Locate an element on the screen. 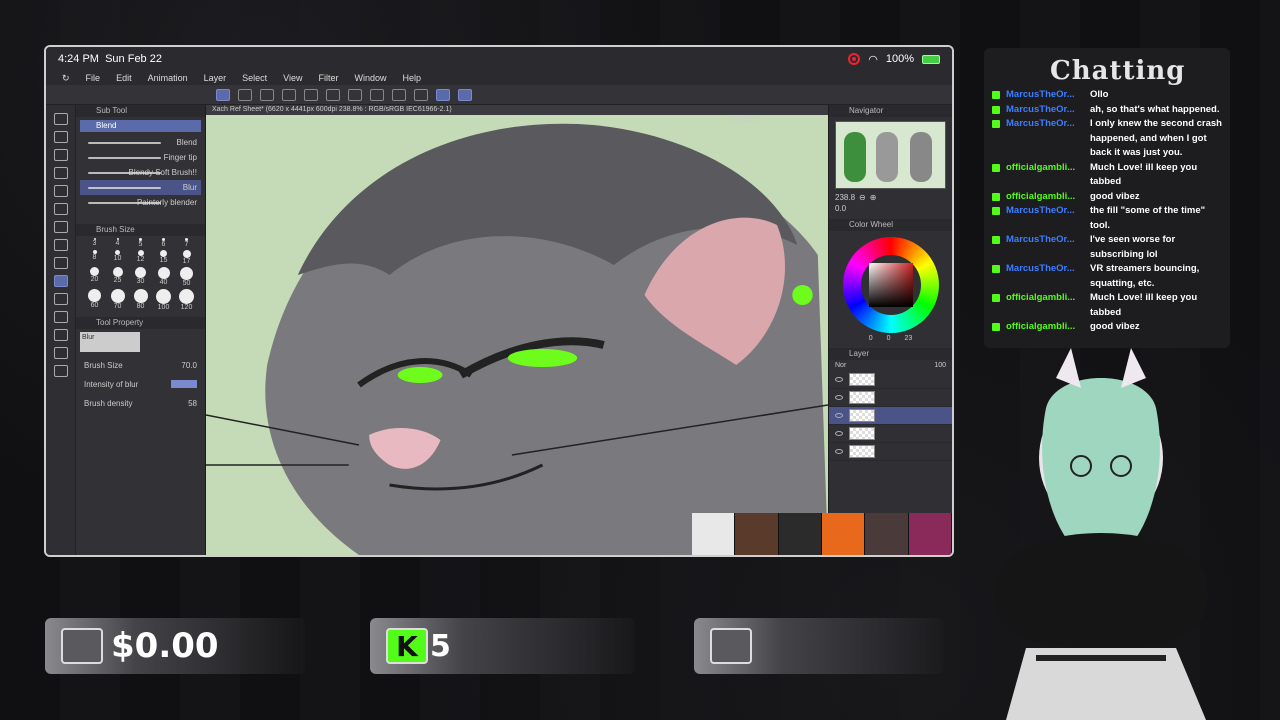 The image size is (1280, 720). pen-icon is located at coordinates (443, 94).